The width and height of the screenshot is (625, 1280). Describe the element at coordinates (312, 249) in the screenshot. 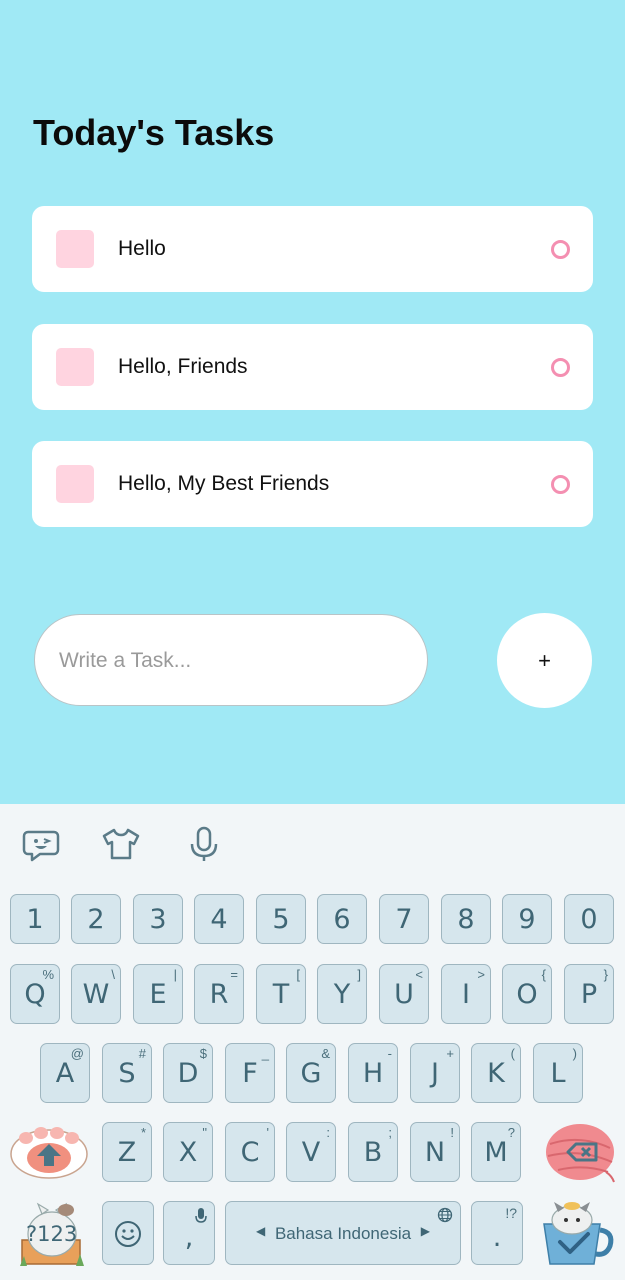

I see `task-item: Hello` at that location.